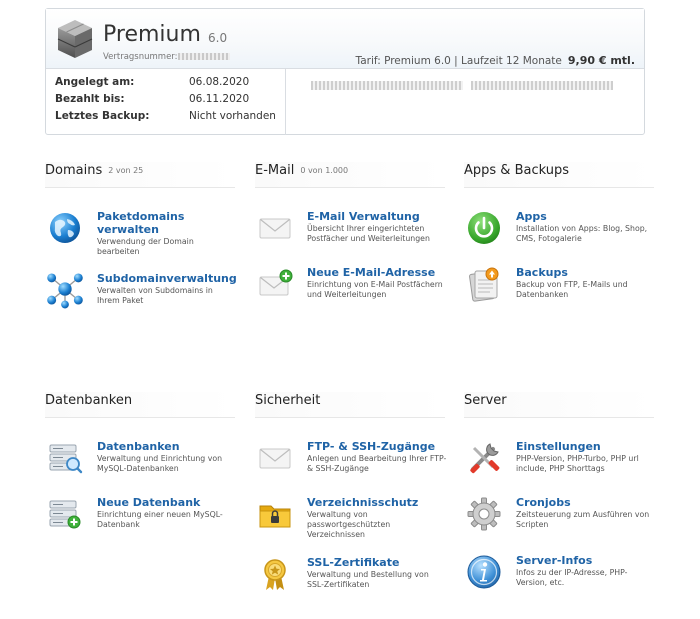 The height and width of the screenshot is (619, 700). I want to click on item-title: Apps, so click(586, 216).